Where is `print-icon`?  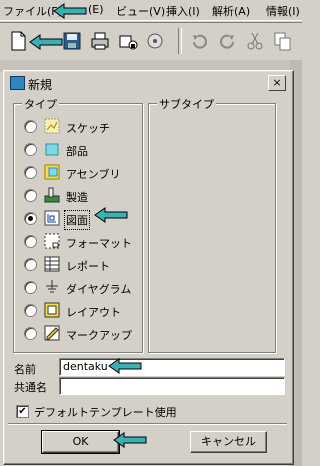 print-icon is located at coordinates (100, 41).